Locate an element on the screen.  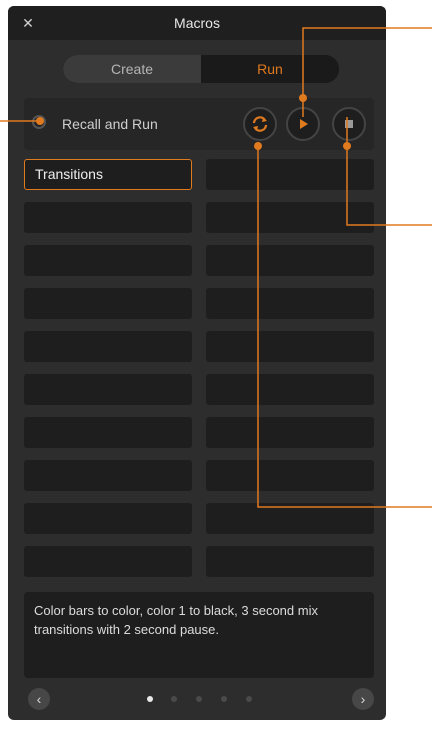
play-icon is located at coordinates (304, 124).